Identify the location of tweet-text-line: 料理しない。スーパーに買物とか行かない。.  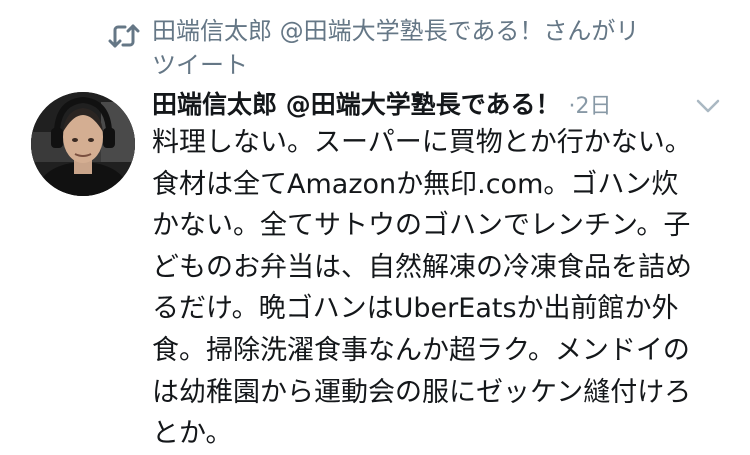
(422, 142).